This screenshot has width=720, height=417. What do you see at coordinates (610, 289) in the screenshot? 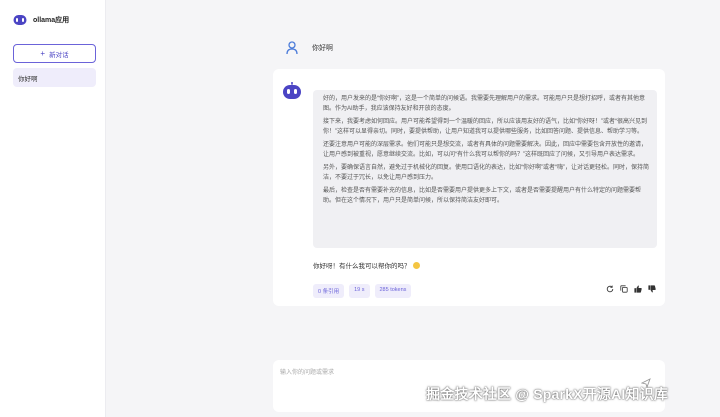
I see `regenerate-icon` at bounding box center [610, 289].